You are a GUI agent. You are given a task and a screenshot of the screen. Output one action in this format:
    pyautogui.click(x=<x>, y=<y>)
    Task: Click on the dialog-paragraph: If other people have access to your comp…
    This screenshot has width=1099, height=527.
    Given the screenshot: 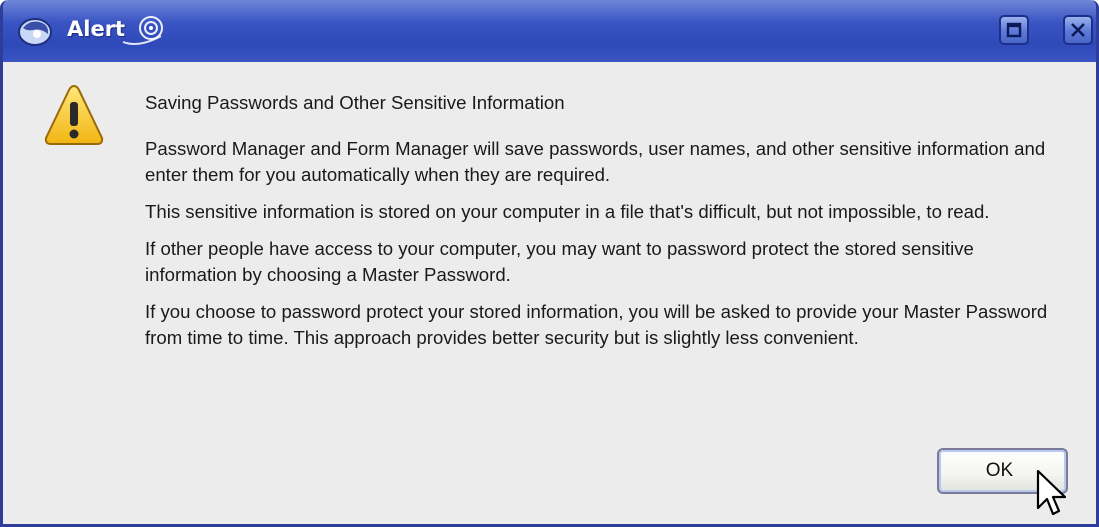 What is the action you would take?
    pyautogui.click(x=559, y=261)
    